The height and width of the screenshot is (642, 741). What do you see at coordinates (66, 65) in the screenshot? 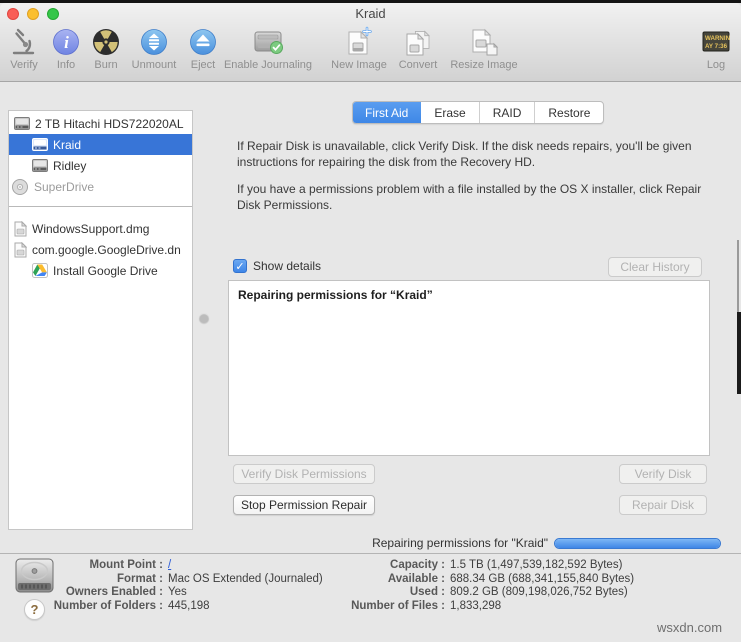
I see `toolbar-info-label: Info` at bounding box center [66, 65].